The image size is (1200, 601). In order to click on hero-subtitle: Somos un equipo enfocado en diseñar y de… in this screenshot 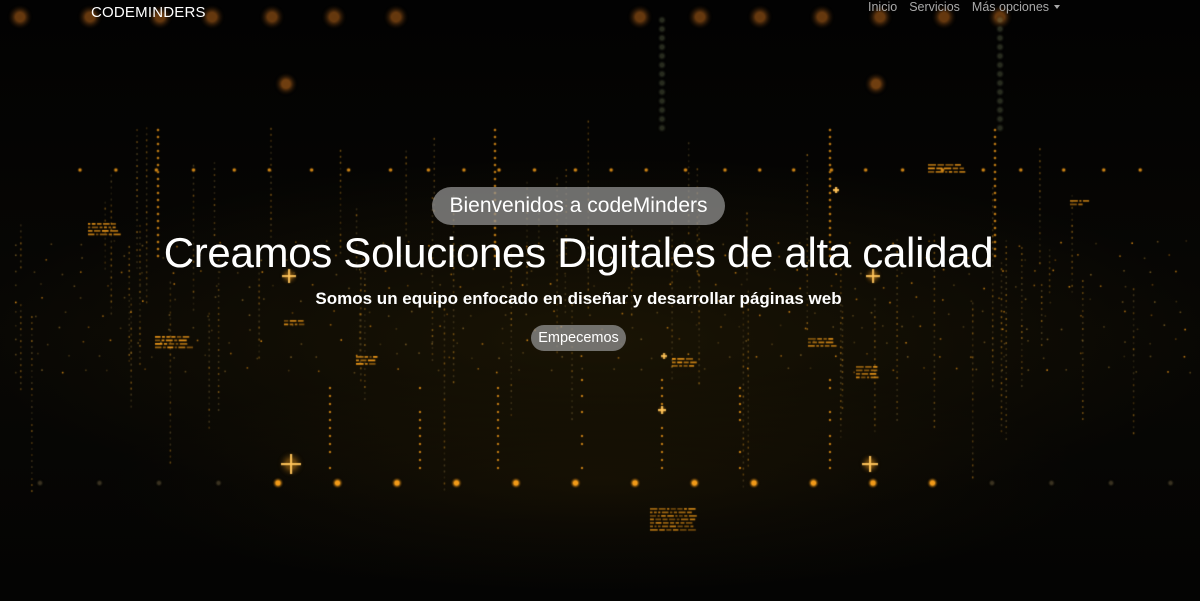, I will do `click(578, 298)`.